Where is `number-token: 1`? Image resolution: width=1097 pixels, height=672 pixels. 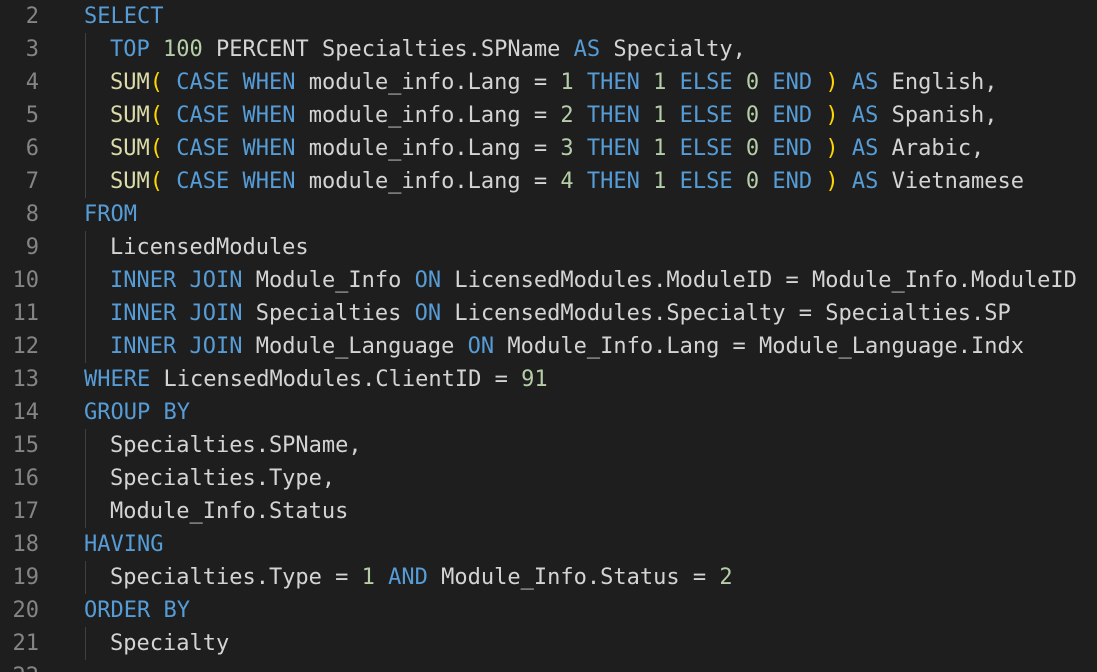
number-token: 1 is located at coordinates (567, 82).